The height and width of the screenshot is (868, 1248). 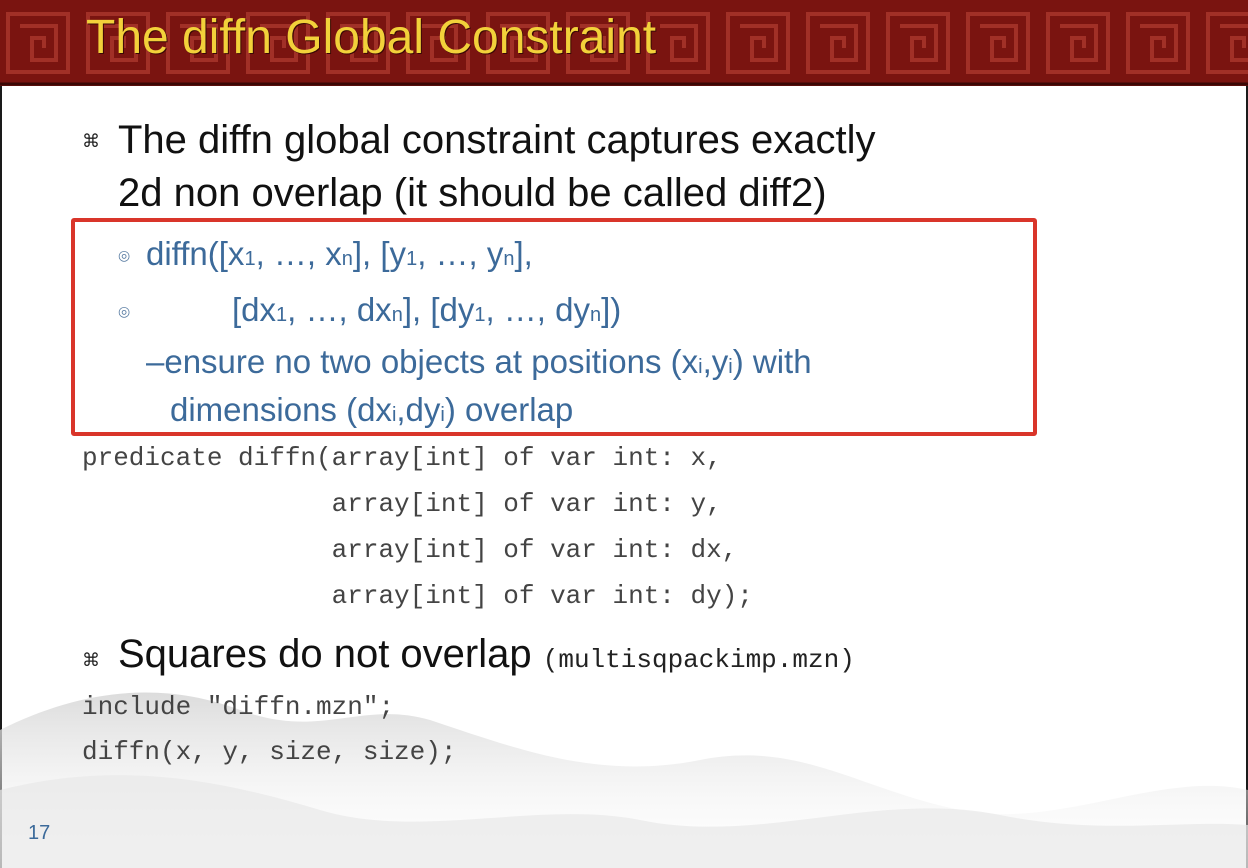 I want to click on bullet-main-2-filename: (multisqpackimp.mzn), so click(x=698, y=660).